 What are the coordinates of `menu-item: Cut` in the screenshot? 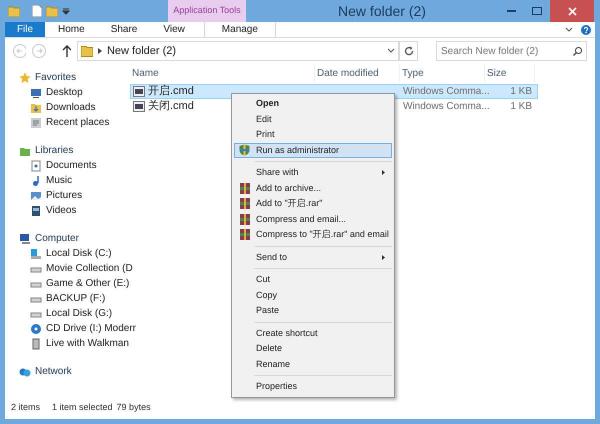 It's located at (313, 280).